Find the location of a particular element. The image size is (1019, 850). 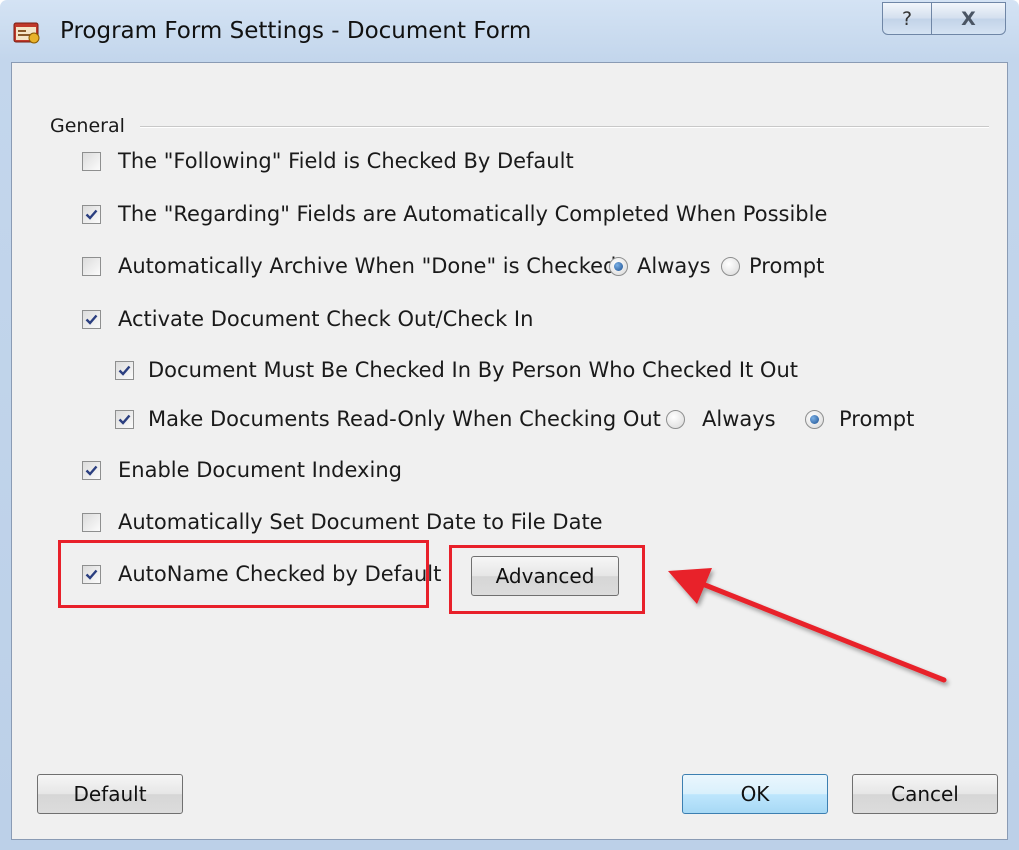

annotation-arrow-icon is located at coordinates (807, 625).